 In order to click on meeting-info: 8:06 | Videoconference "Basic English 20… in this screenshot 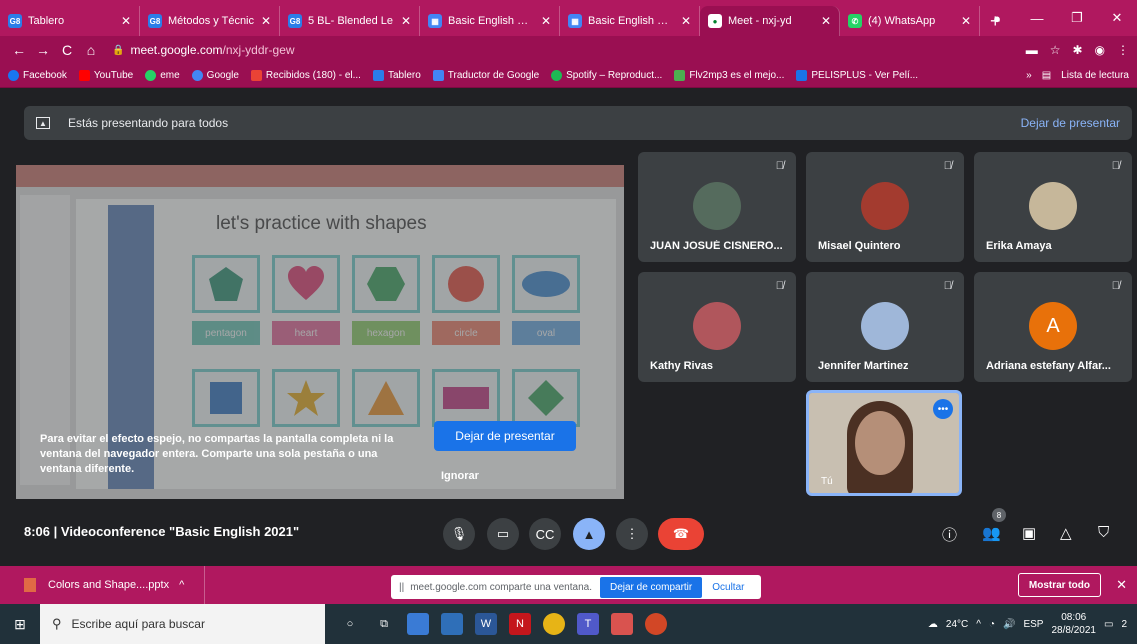, I will do `click(161, 531)`.